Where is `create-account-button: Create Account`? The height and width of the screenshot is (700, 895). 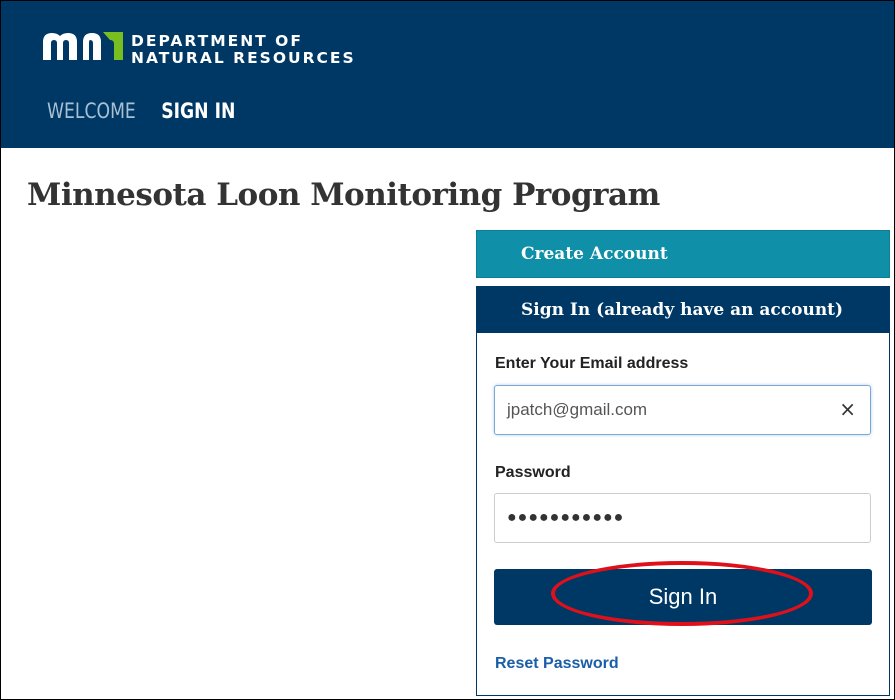 create-account-button: Create Account is located at coordinates (683, 254).